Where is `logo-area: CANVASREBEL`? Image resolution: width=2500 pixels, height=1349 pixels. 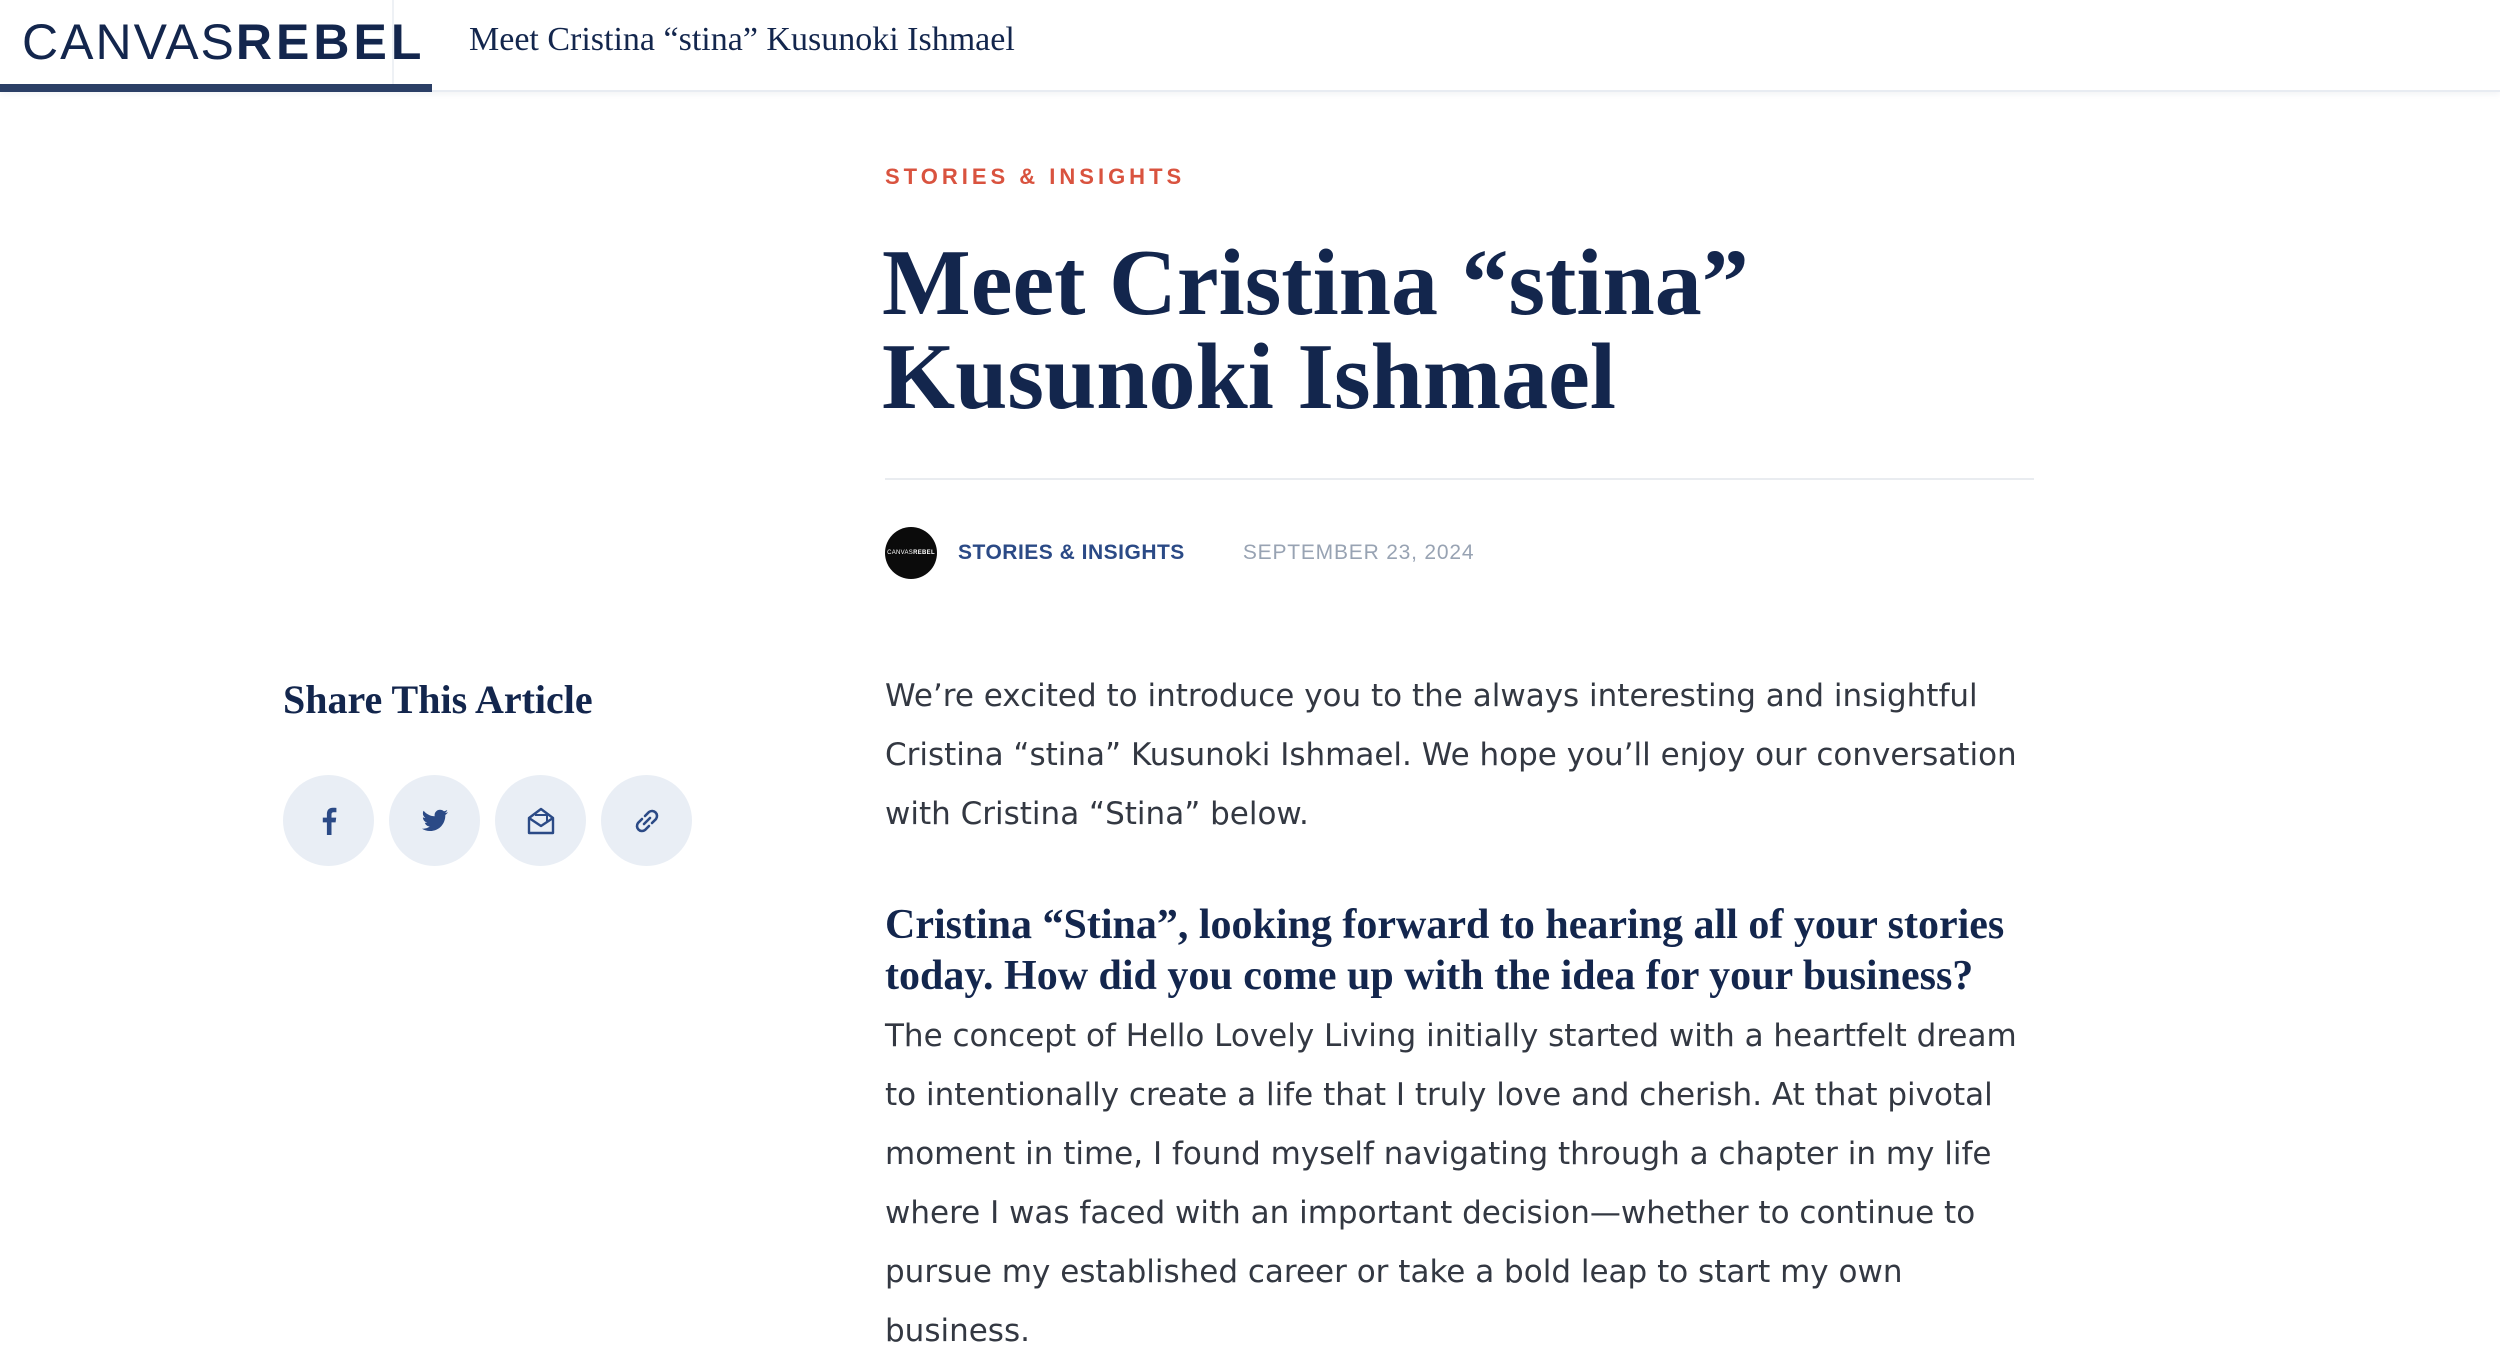 logo-area: CANVASREBEL is located at coordinates (216, 46).